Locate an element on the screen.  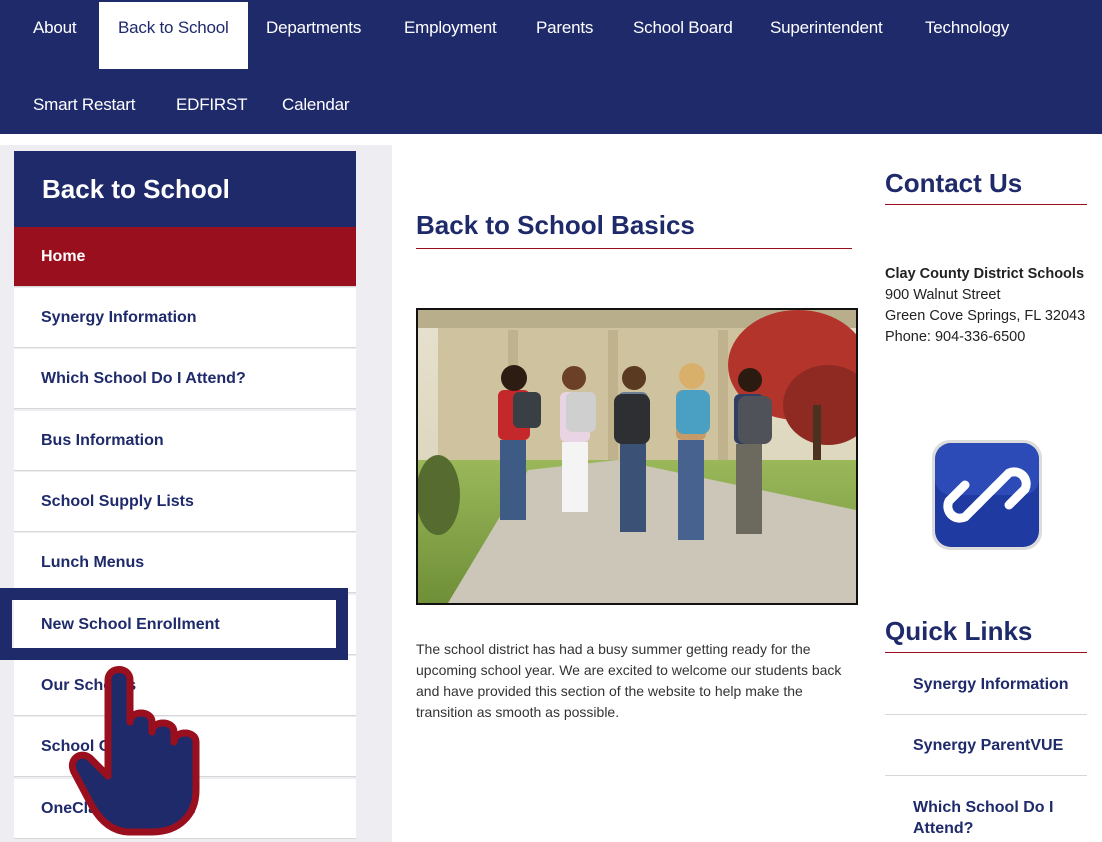
page-title: Back to School Basics is located at coordinates (634, 229).